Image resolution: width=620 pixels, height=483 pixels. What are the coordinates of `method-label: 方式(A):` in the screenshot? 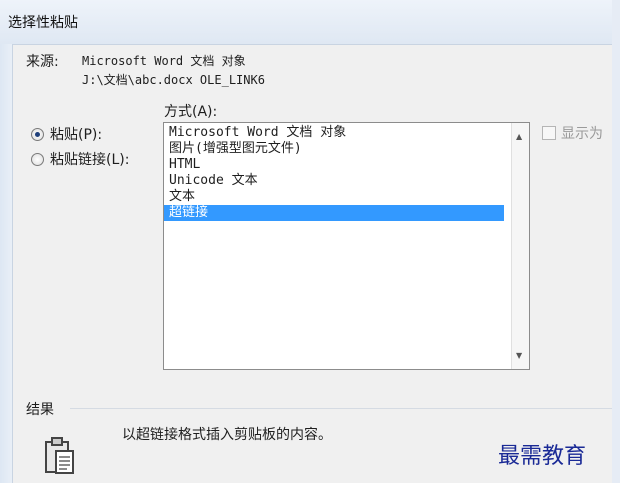 It's located at (191, 112).